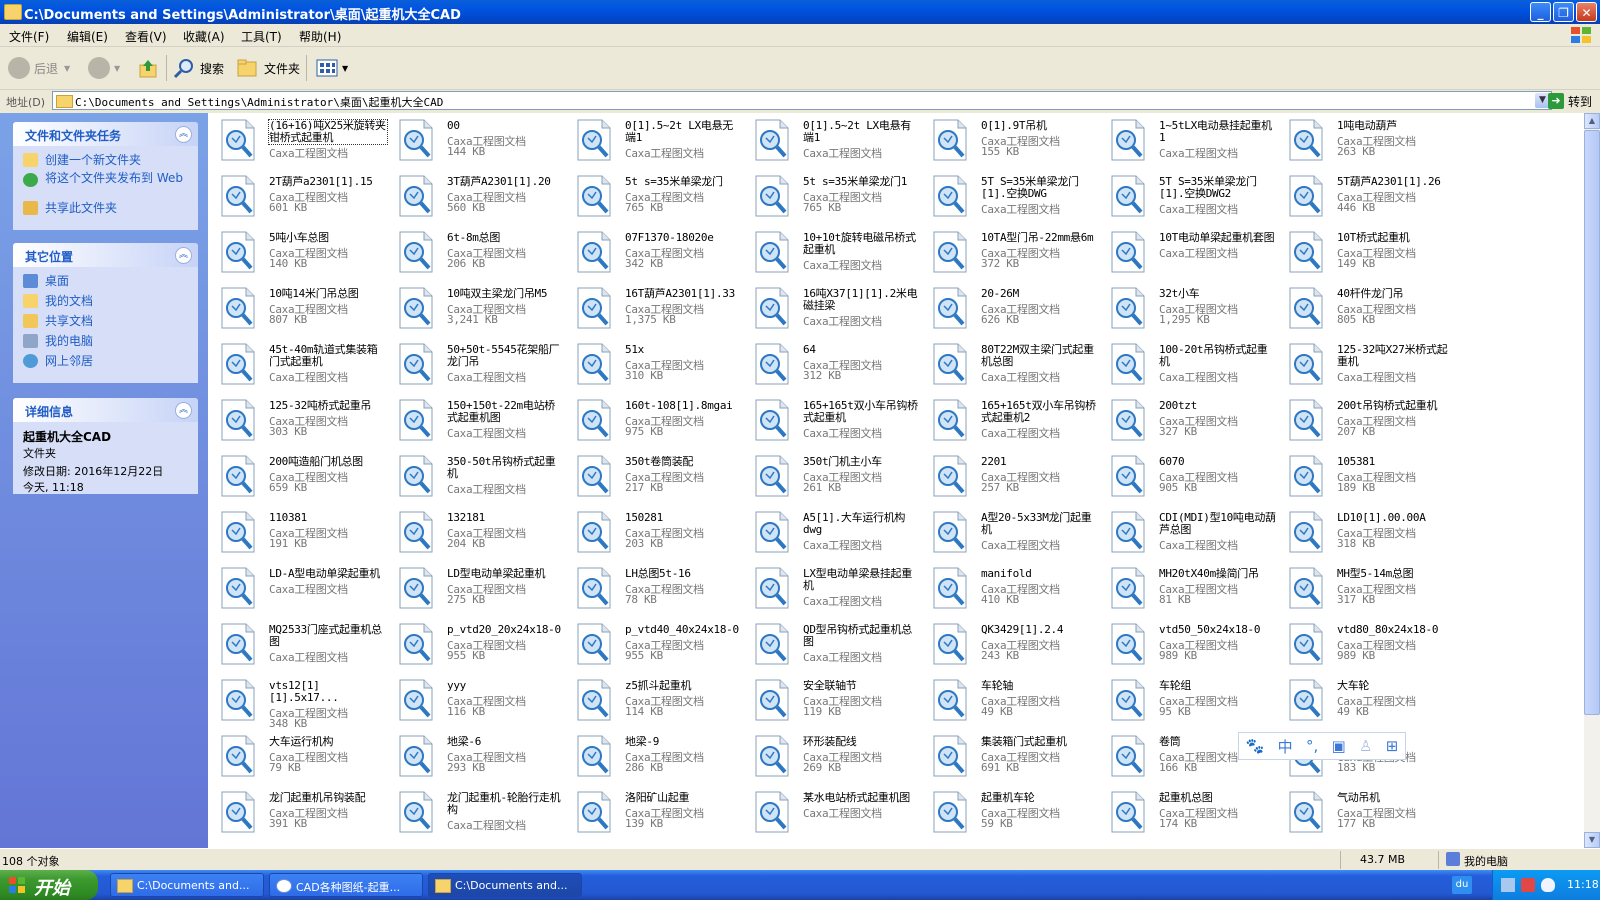  Describe the element at coordinates (1197, 144) in the screenshot. I see `file-item: 1~5tLX电动悬挂起重机1 Caxa工程图文档` at that location.